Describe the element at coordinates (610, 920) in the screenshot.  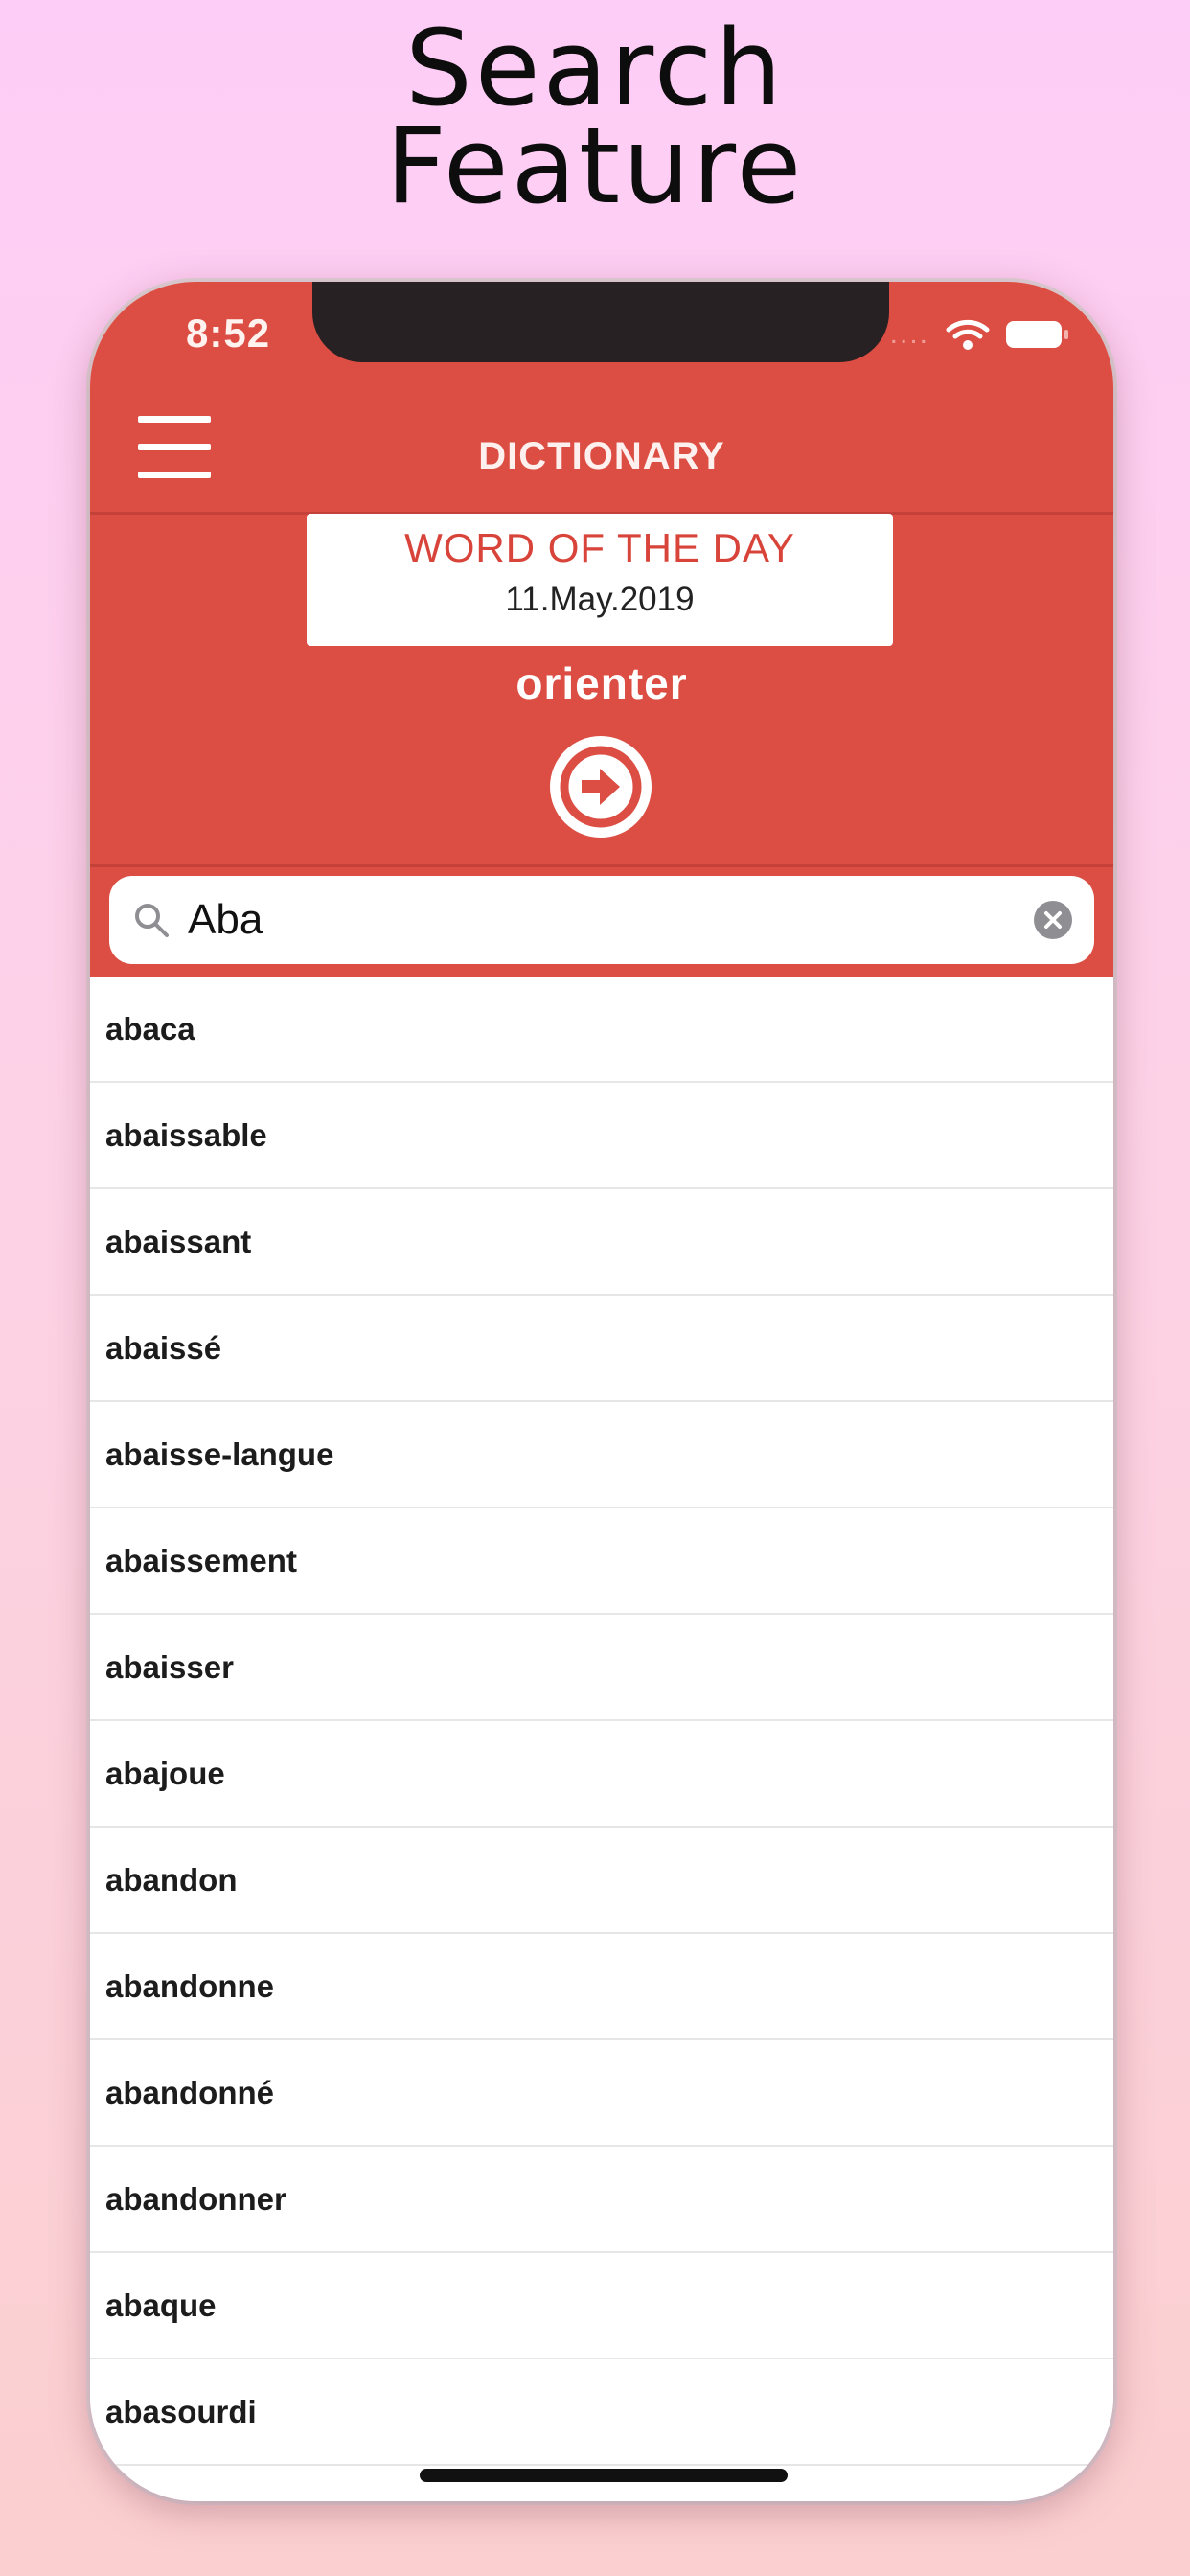
I see `search-input` at that location.